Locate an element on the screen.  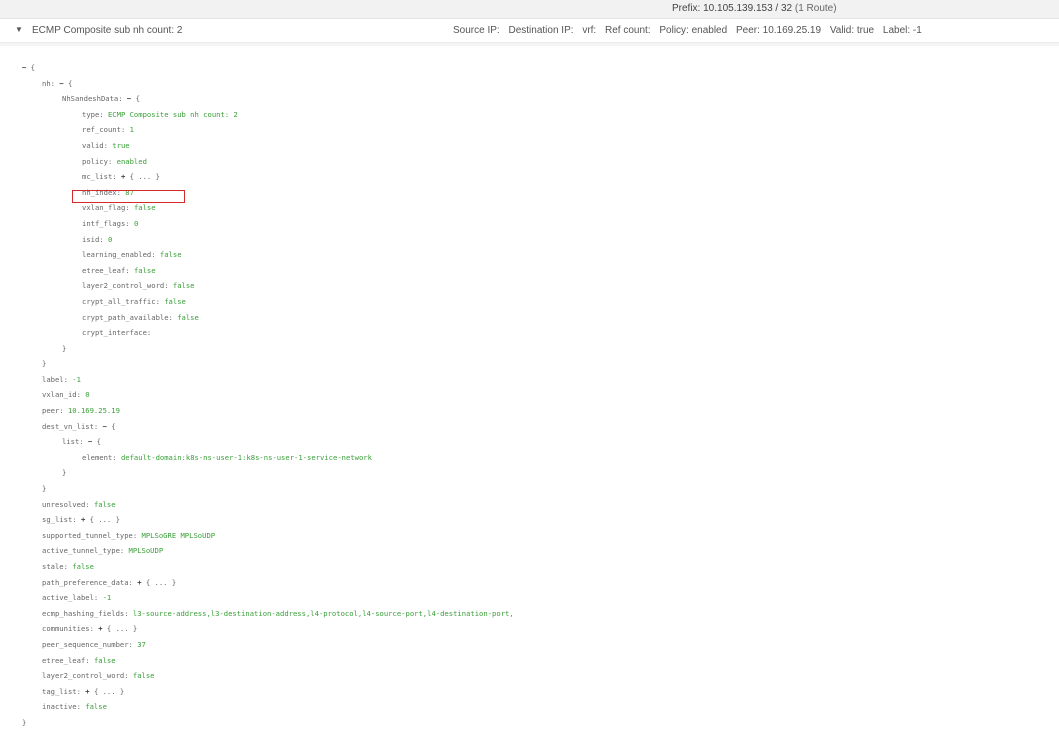
json-root-close: } is located at coordinates (24, 722).